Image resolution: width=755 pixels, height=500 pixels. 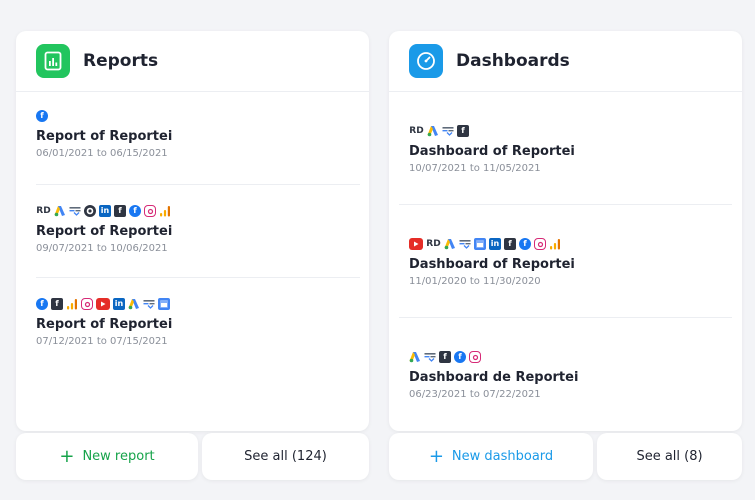 I want to click on report-source-icons: f f in, so click(x=192, y=304).